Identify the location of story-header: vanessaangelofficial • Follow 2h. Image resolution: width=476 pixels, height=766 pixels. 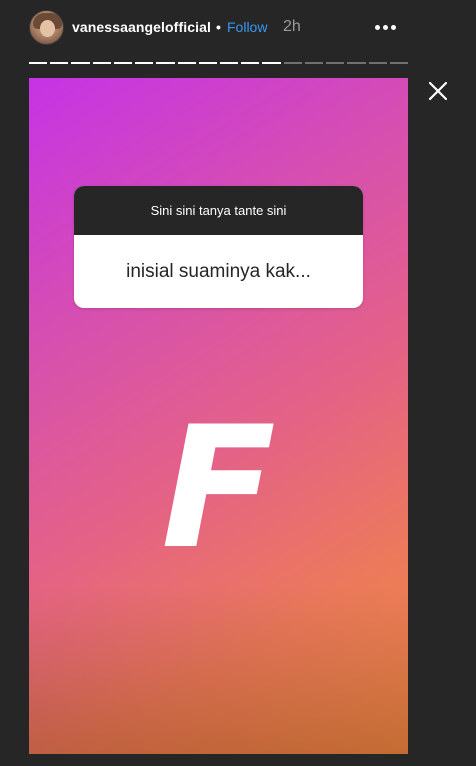
(238, 29).